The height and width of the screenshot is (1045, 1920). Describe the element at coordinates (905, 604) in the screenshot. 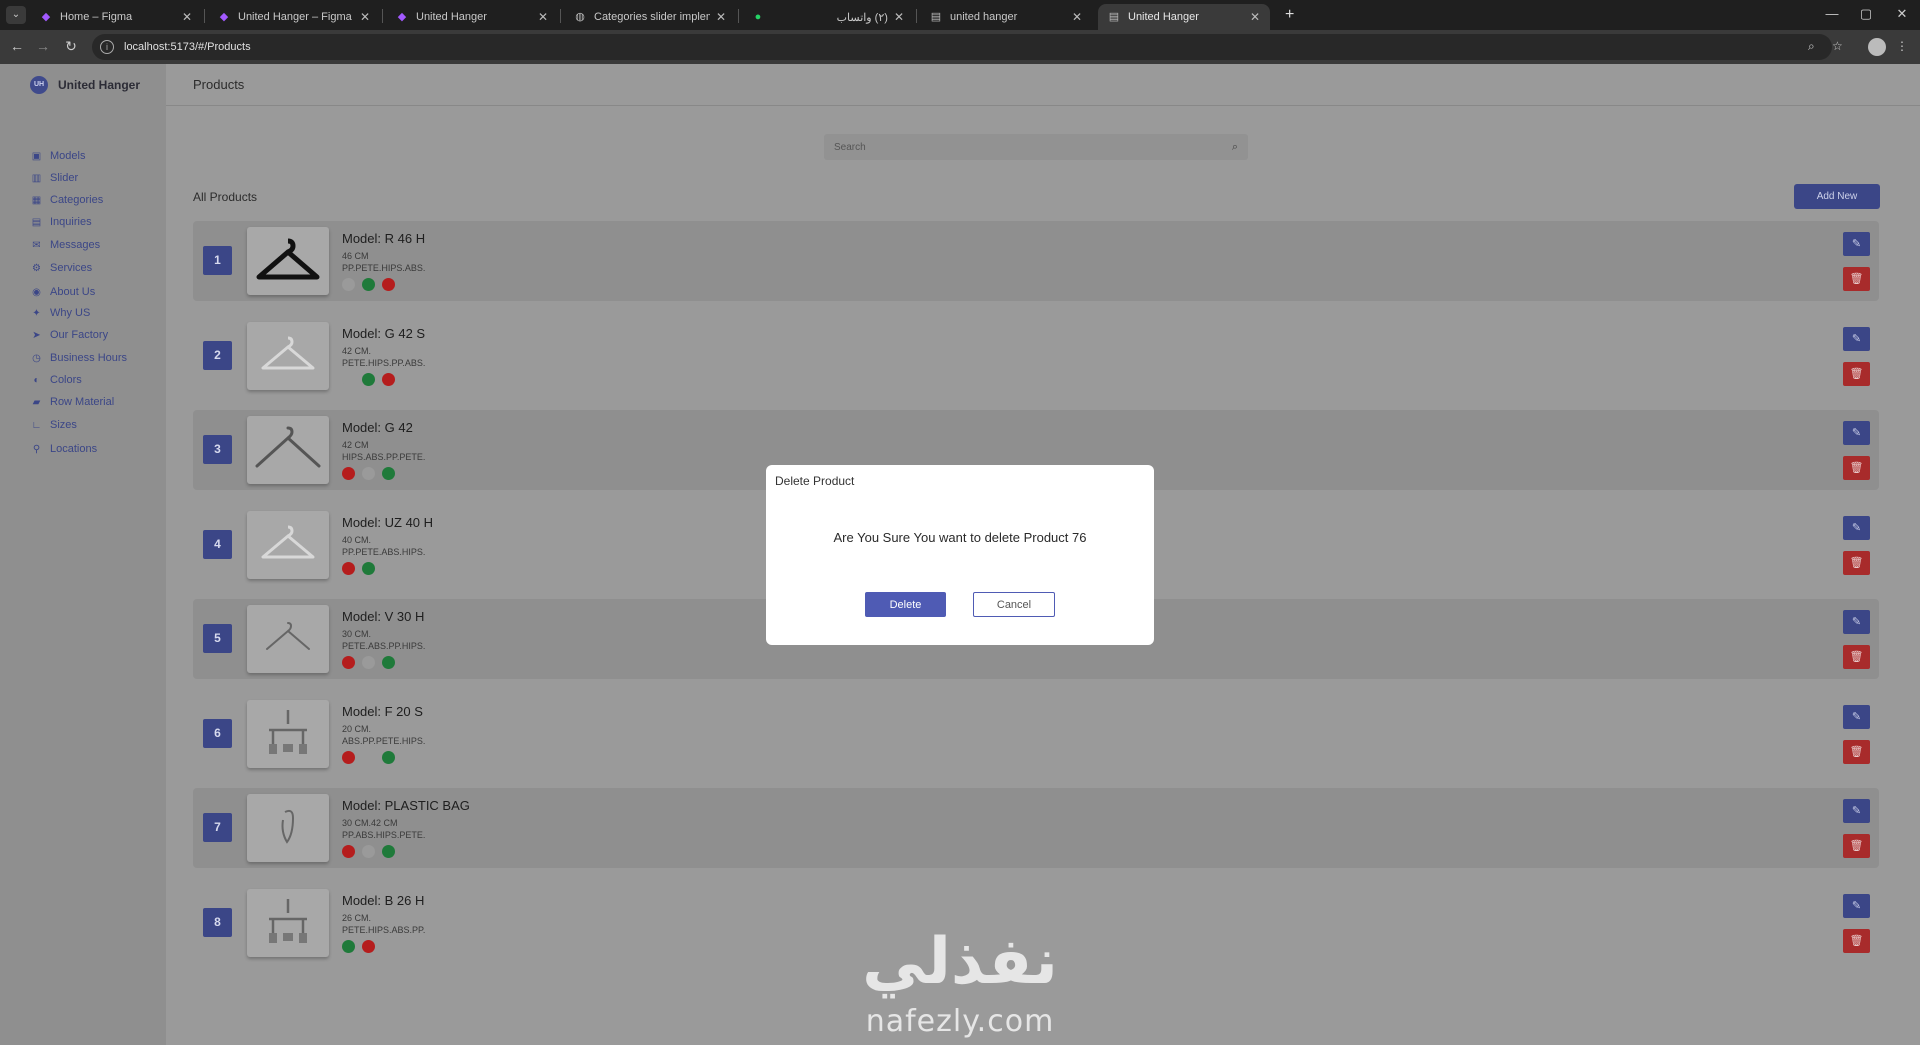

I see `confirm-delete-button: Delete` at that location.